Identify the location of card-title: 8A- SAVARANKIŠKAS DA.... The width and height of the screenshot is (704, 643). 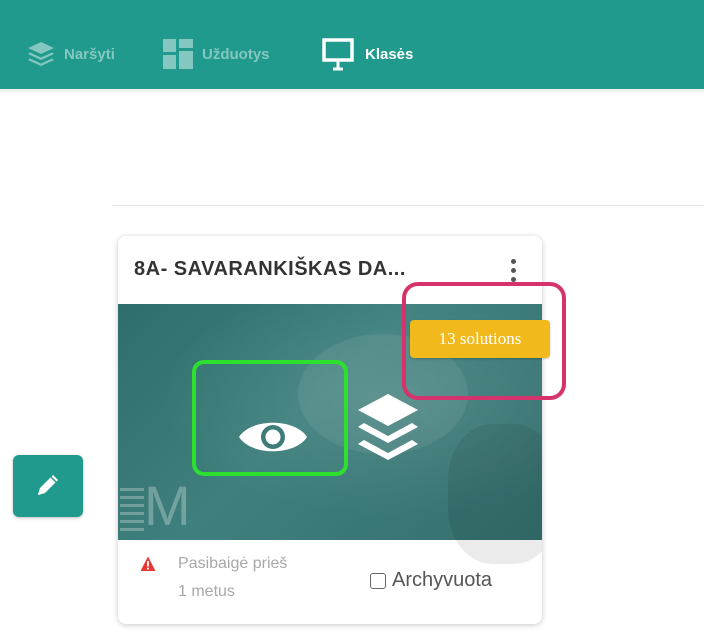
(270, 269).